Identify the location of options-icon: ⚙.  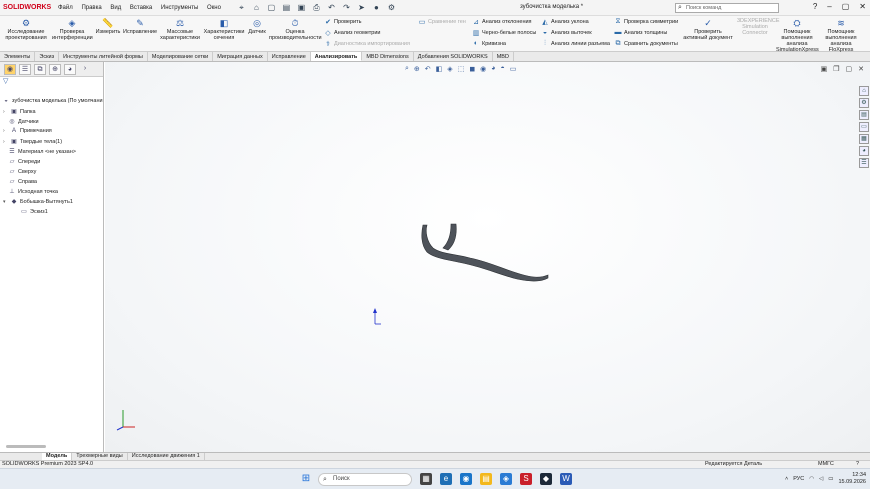
(391, 8).